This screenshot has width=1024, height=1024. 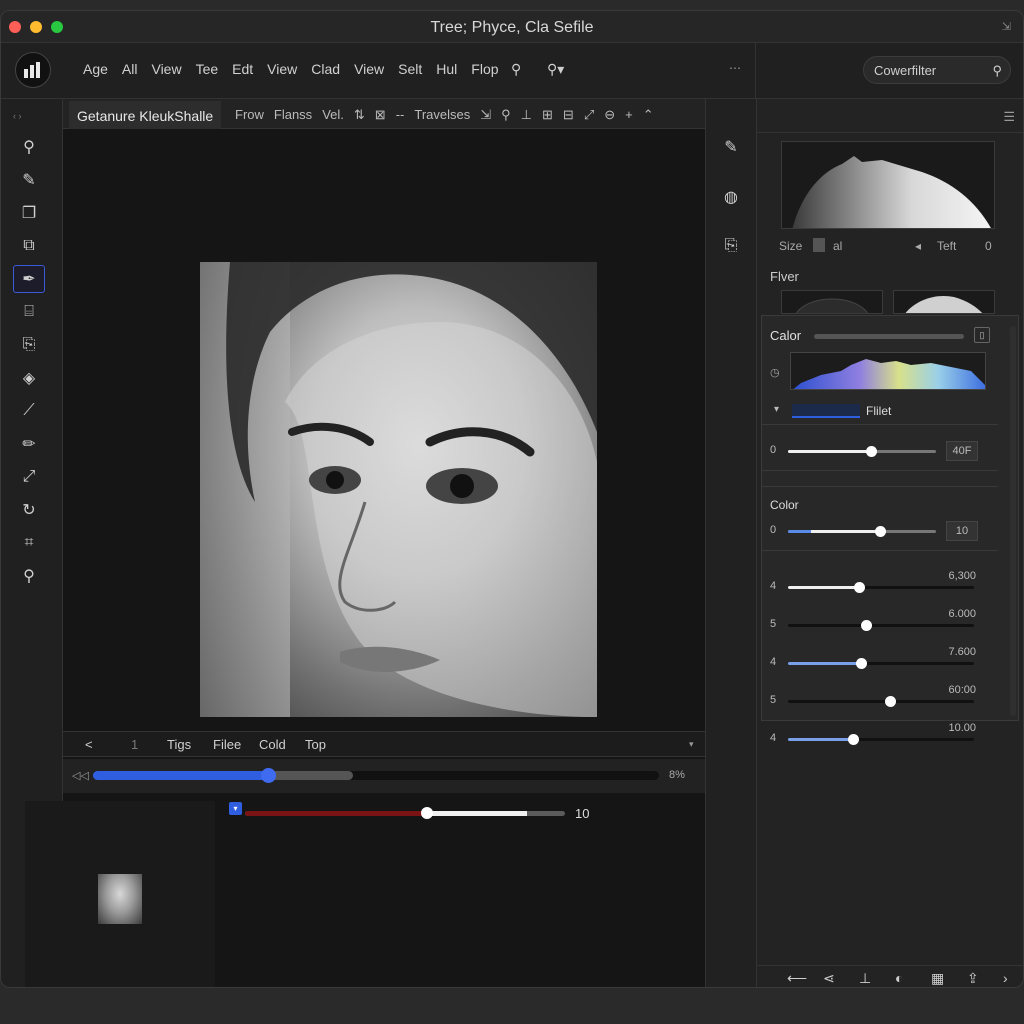 What do you see at coordinates (982, 335) in the screenshot?
I see `trash-icon: ▯` at bounding box center [982, 335].